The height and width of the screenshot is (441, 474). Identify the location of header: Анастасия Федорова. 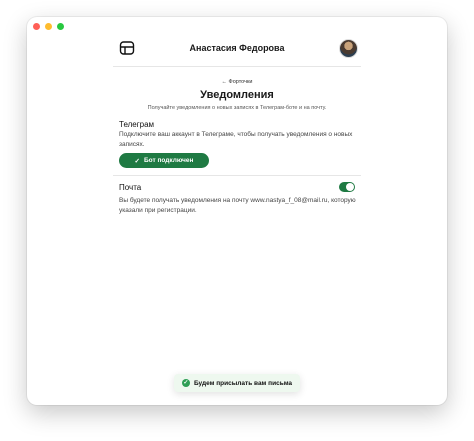
(237, 52).